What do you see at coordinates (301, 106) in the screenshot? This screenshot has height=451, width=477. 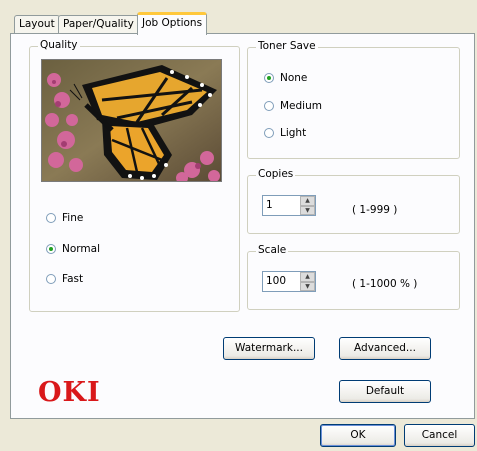 I see `toner-medium-label: Medium` at bounding box center [301, 106].